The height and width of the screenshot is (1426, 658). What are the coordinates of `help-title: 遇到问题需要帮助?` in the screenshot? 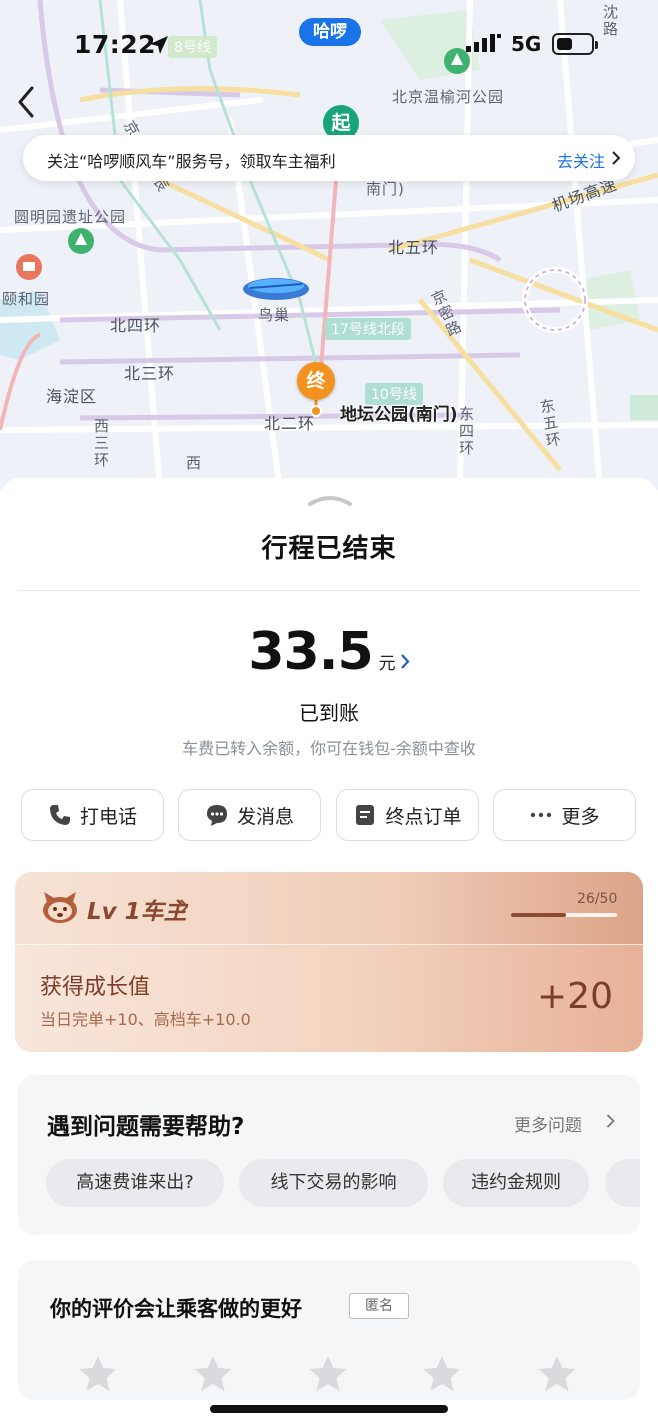 It's located at (146, 1127).